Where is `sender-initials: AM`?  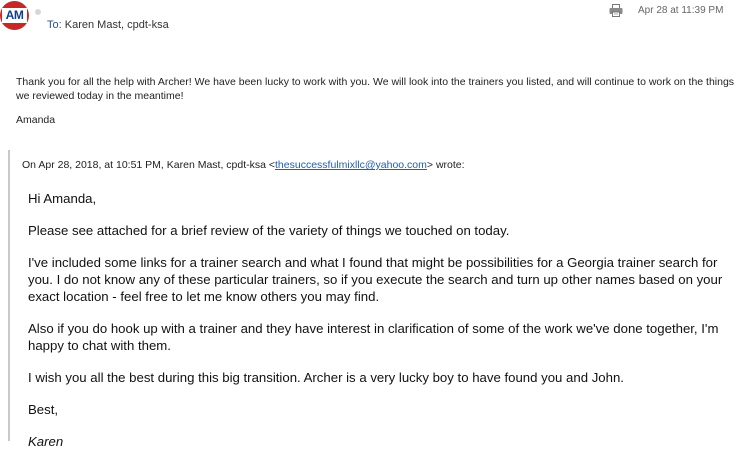 sender-initials: AM is located at coordinates (14, 15).